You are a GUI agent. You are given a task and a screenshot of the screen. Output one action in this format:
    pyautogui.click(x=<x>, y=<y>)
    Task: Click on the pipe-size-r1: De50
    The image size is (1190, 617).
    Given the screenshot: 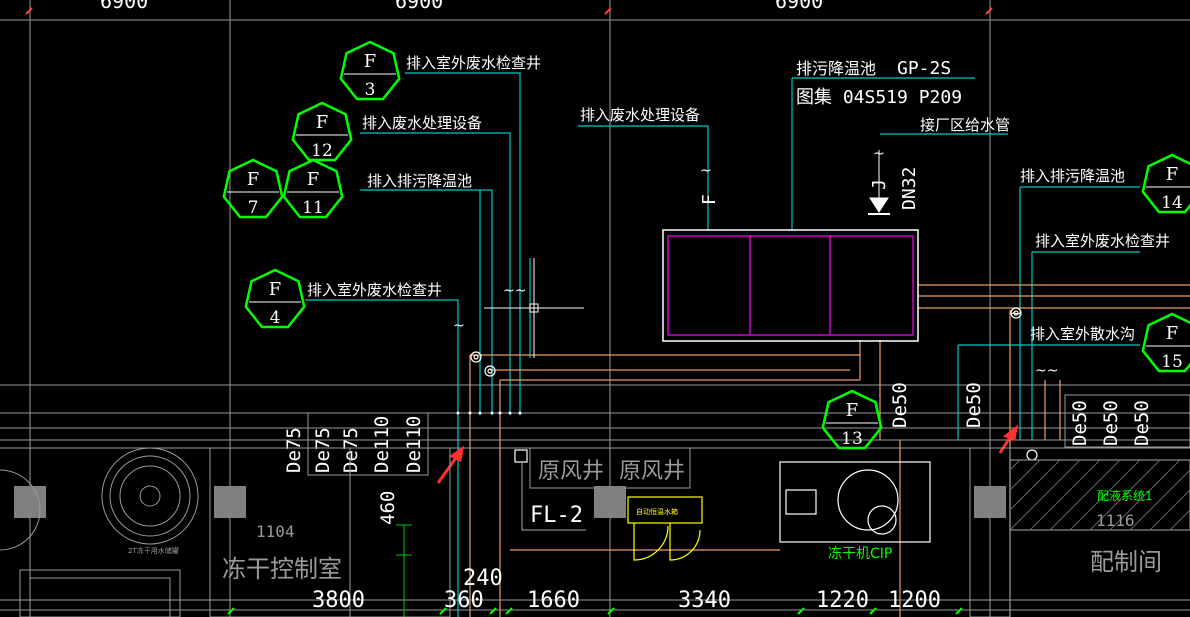 What is the action you would take?
    pyautogui.click(x=1080, y=423)
    